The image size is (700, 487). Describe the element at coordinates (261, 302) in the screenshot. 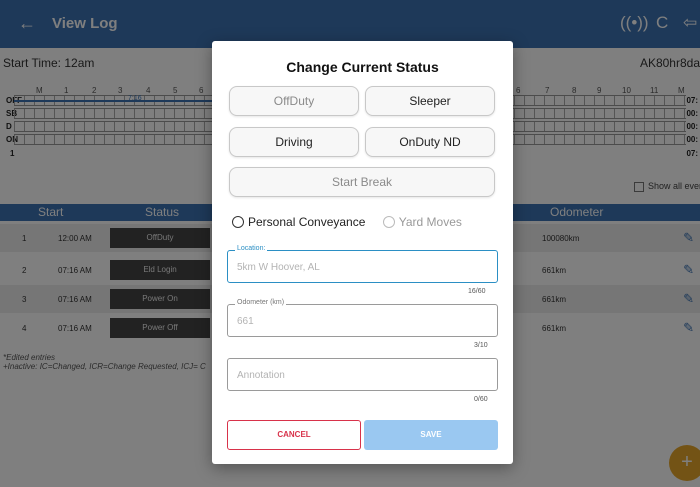

I see `odometer-label: Odometer (km)` at that location.